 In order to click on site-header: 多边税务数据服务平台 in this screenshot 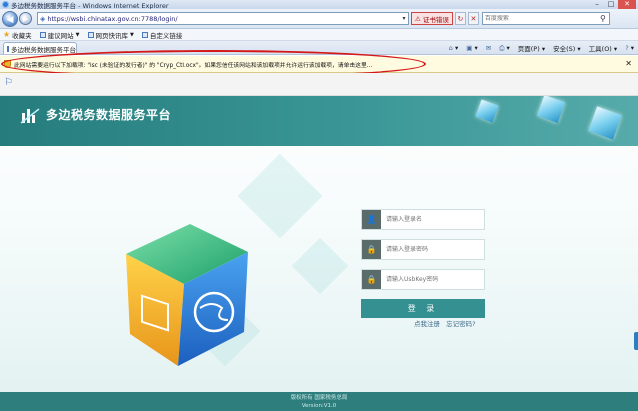, I will do `click(319, 121)`.